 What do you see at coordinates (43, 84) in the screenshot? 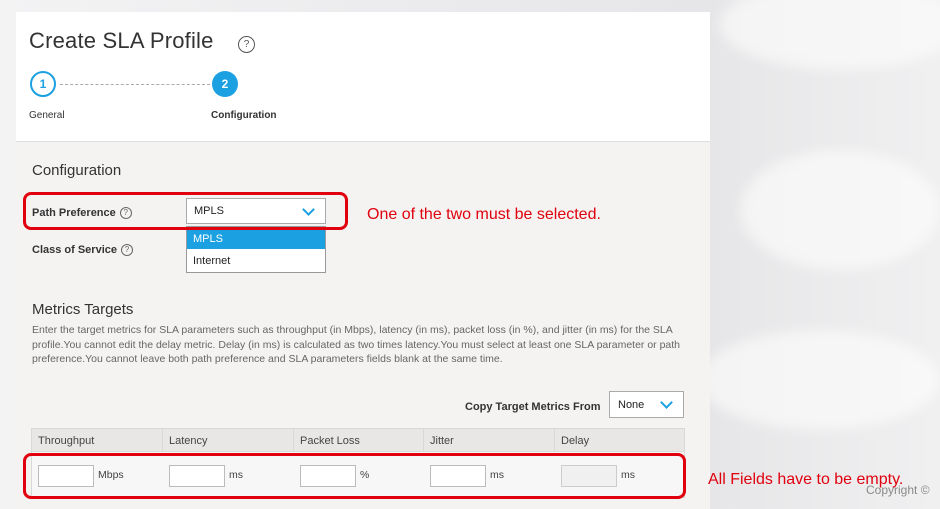
I see `step-1-circle: 1` at bounding box center [43, 84].